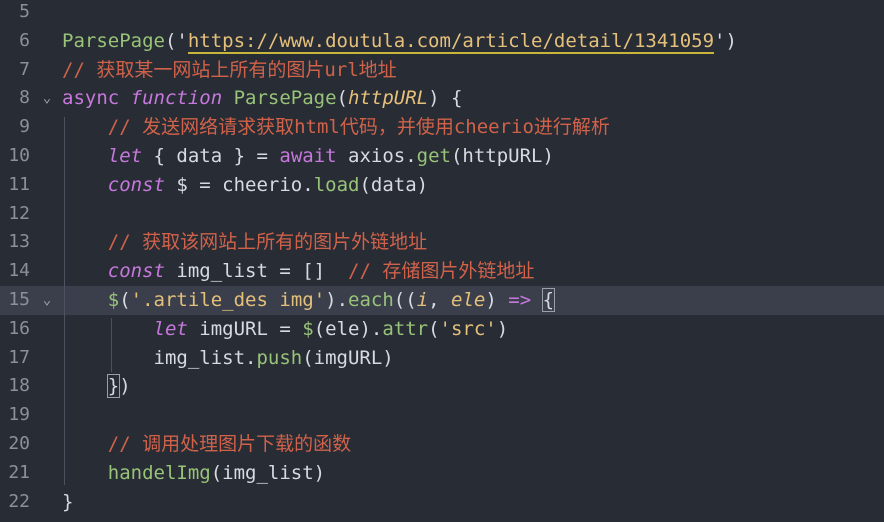 This screenshot has width=884, height=522. Describe the element at coordinates (245, 328) in the screenshot. I see `code-token: imgURL =` at that location.